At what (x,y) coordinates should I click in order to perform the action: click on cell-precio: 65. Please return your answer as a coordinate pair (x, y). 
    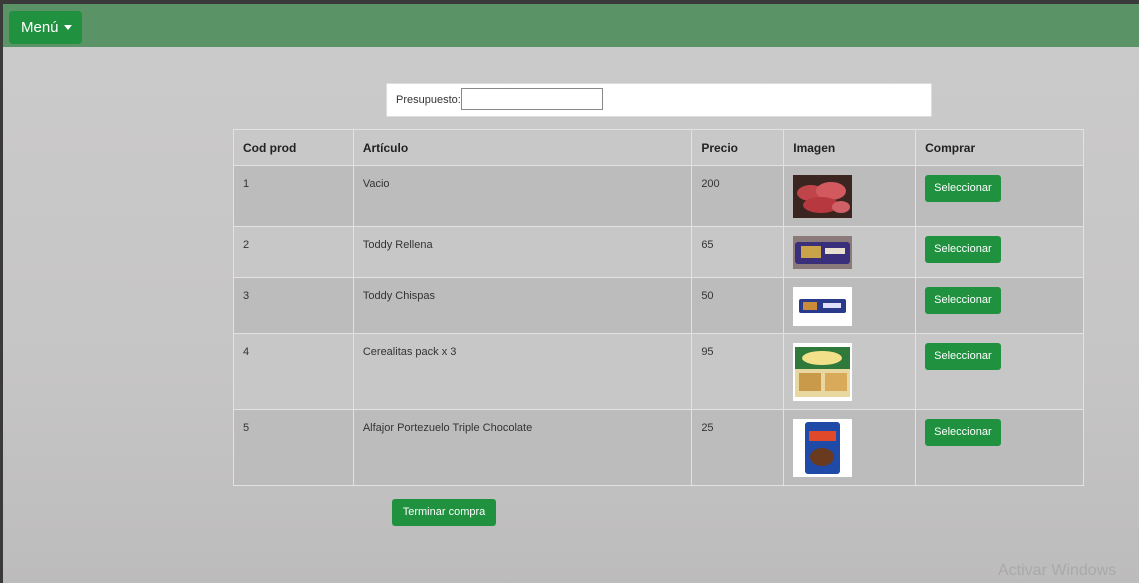
    Looking at the image, I should click on (738, 252).